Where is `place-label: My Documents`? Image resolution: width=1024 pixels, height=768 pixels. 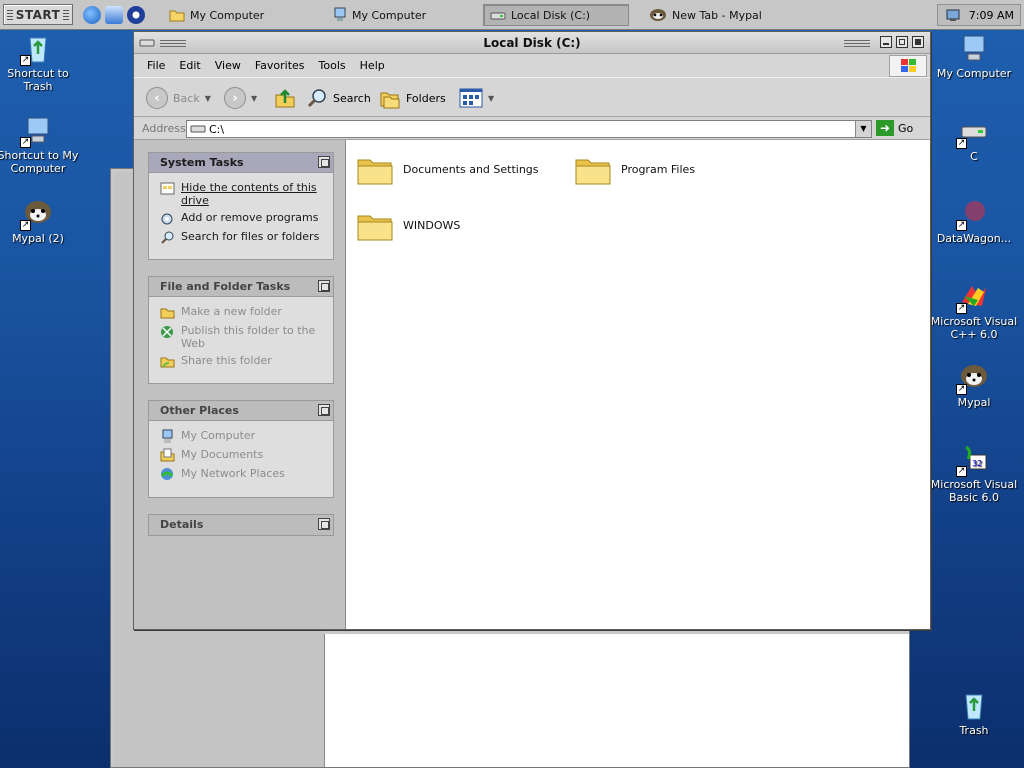
place-label: My Documents is located at coordinates (222, 454).